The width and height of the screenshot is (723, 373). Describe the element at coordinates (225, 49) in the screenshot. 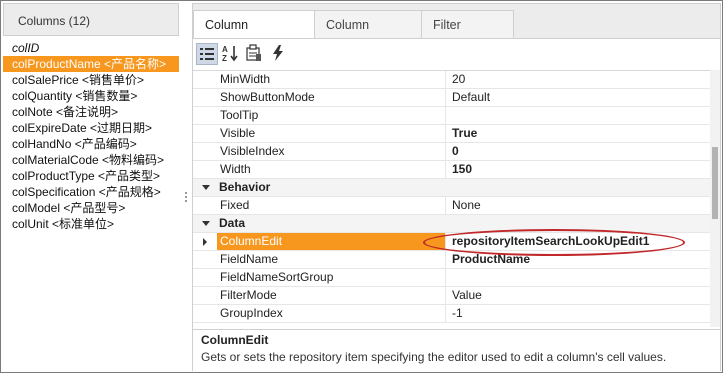

I see `svg-text: A` at that location.